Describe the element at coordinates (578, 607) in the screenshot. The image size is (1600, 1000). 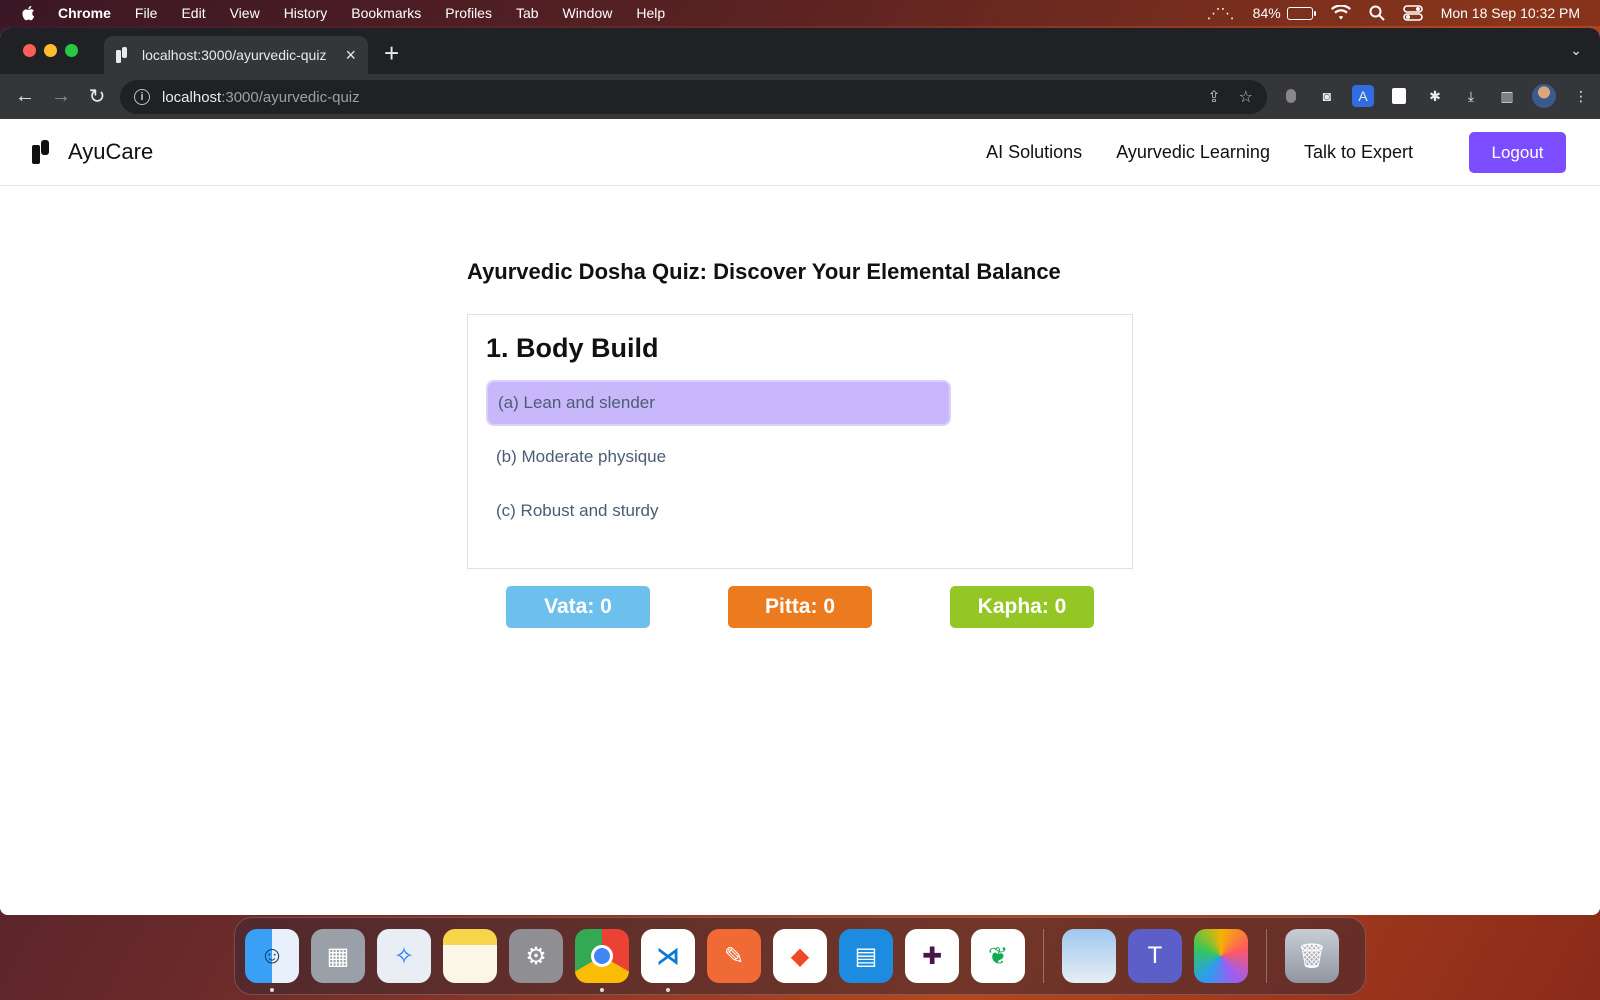
I see `vata-score-badge: Vata: 0` at that location.